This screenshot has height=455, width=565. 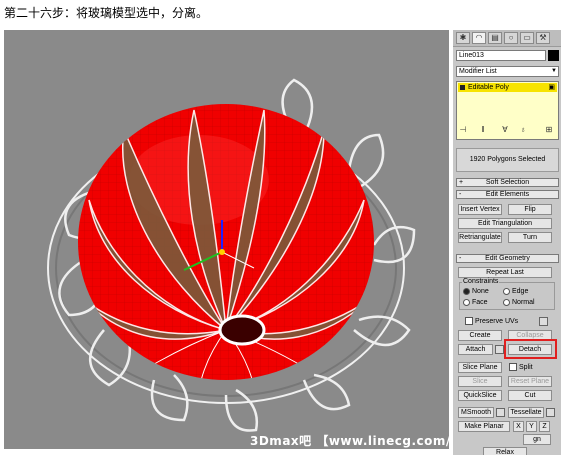 What do you see at coordinates (531, 426) in the screenshot?
I see `planar-y-button: Y` at bounding box center [531, 426].